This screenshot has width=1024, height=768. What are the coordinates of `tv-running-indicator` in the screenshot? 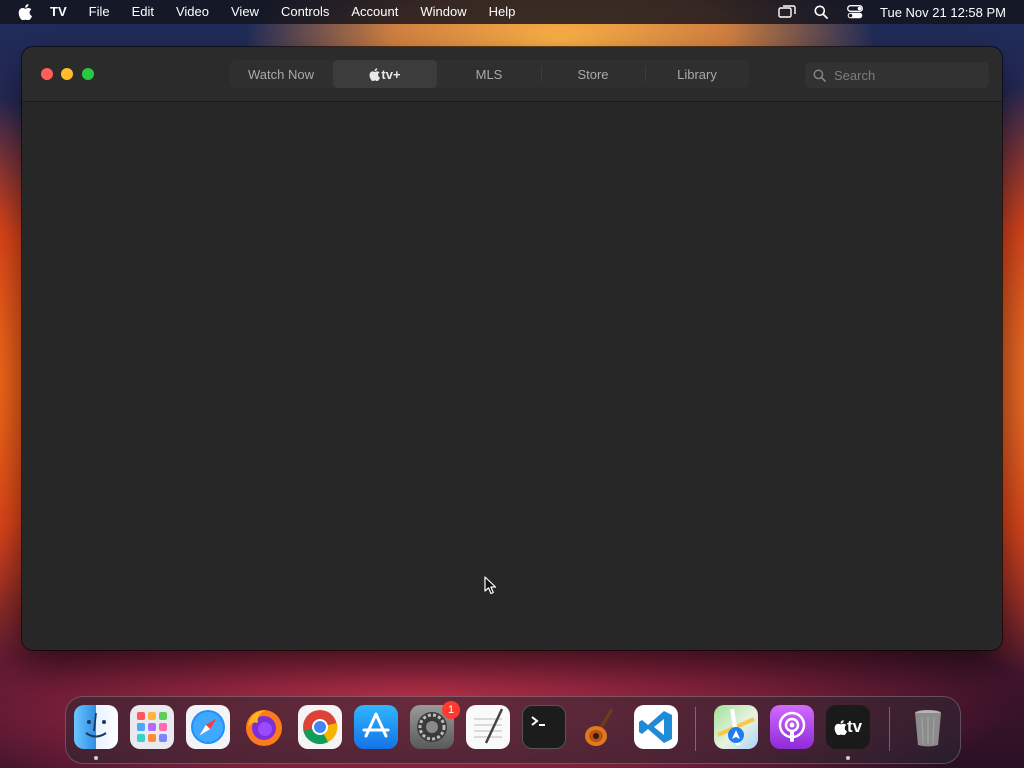 It's located at (848, 758).